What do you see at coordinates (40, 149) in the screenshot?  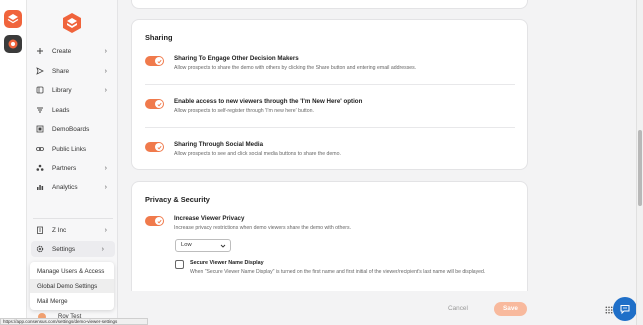 I see `link-icon` at bounding box center [40, 149].